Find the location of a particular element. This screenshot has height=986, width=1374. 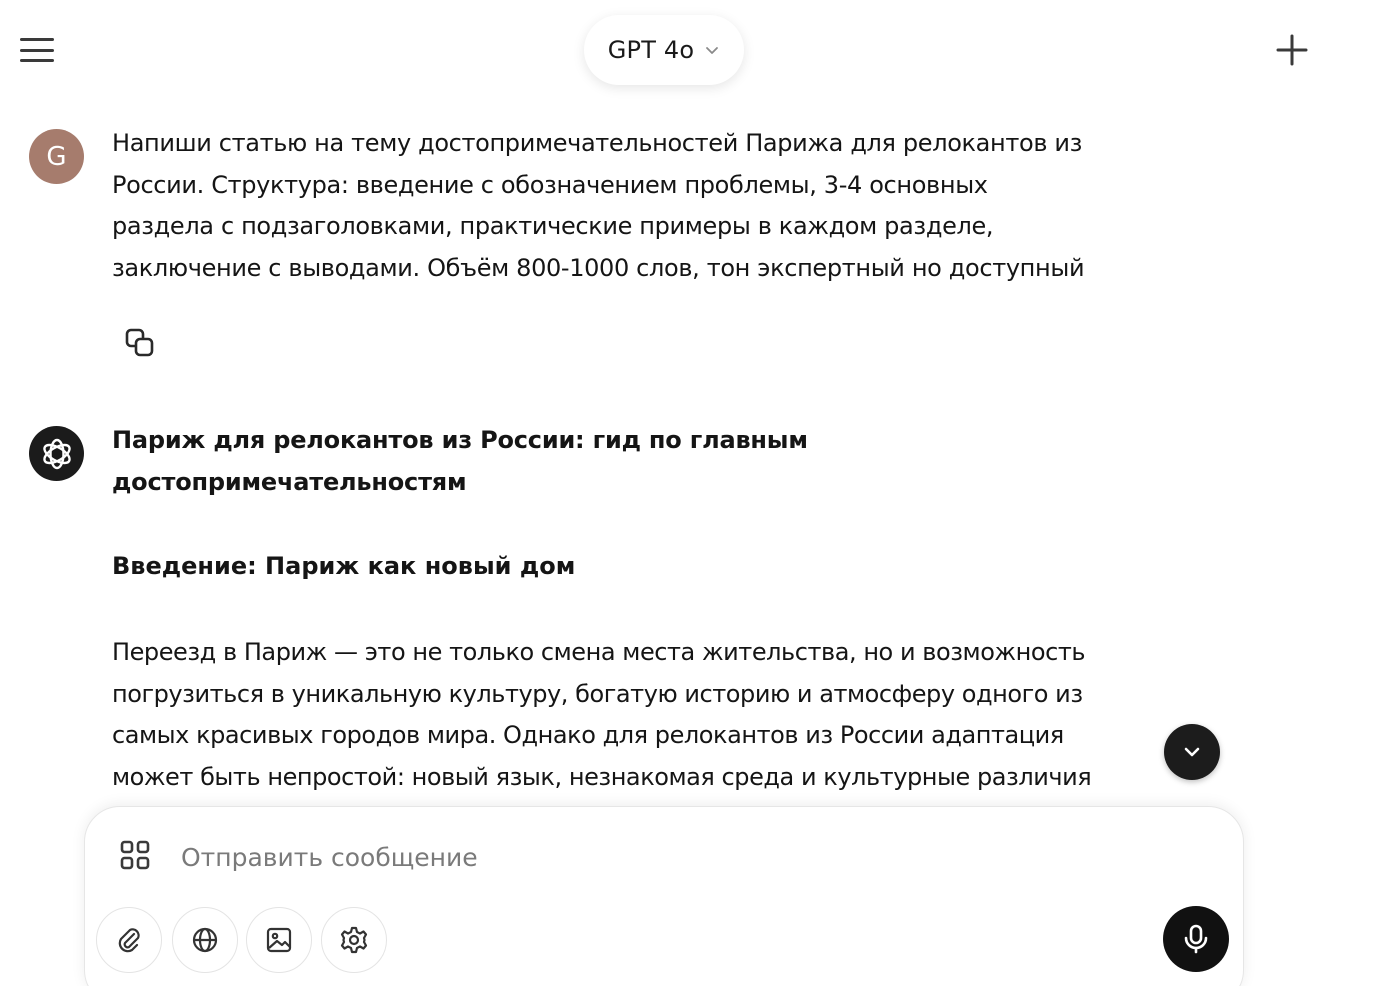

globe-icon is located at coordinates (205, 940).